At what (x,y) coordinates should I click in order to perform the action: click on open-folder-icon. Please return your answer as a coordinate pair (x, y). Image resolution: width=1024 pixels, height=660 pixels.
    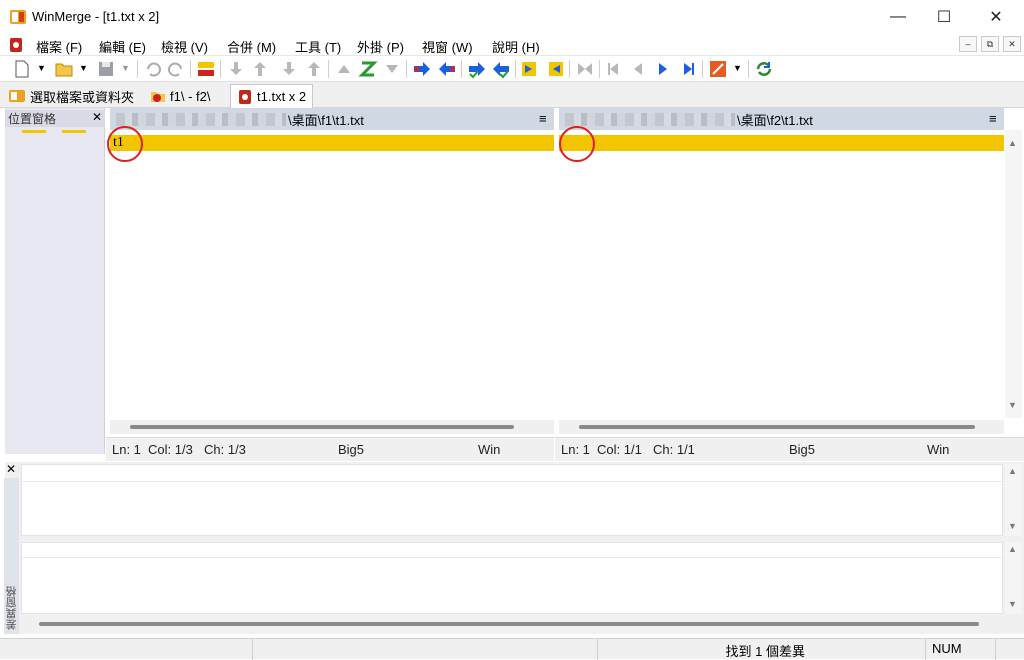
    Looking at the image, I should click on (64, 69).